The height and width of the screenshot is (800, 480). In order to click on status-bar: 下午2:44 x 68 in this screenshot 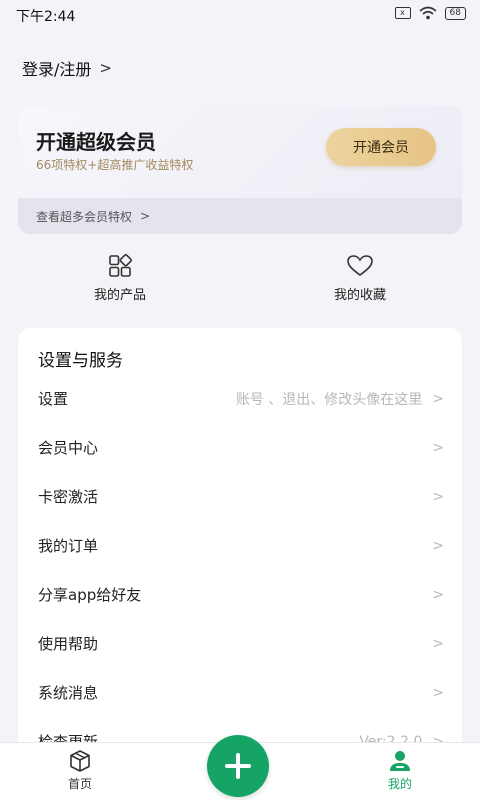, I will do `click(240, 15)`.